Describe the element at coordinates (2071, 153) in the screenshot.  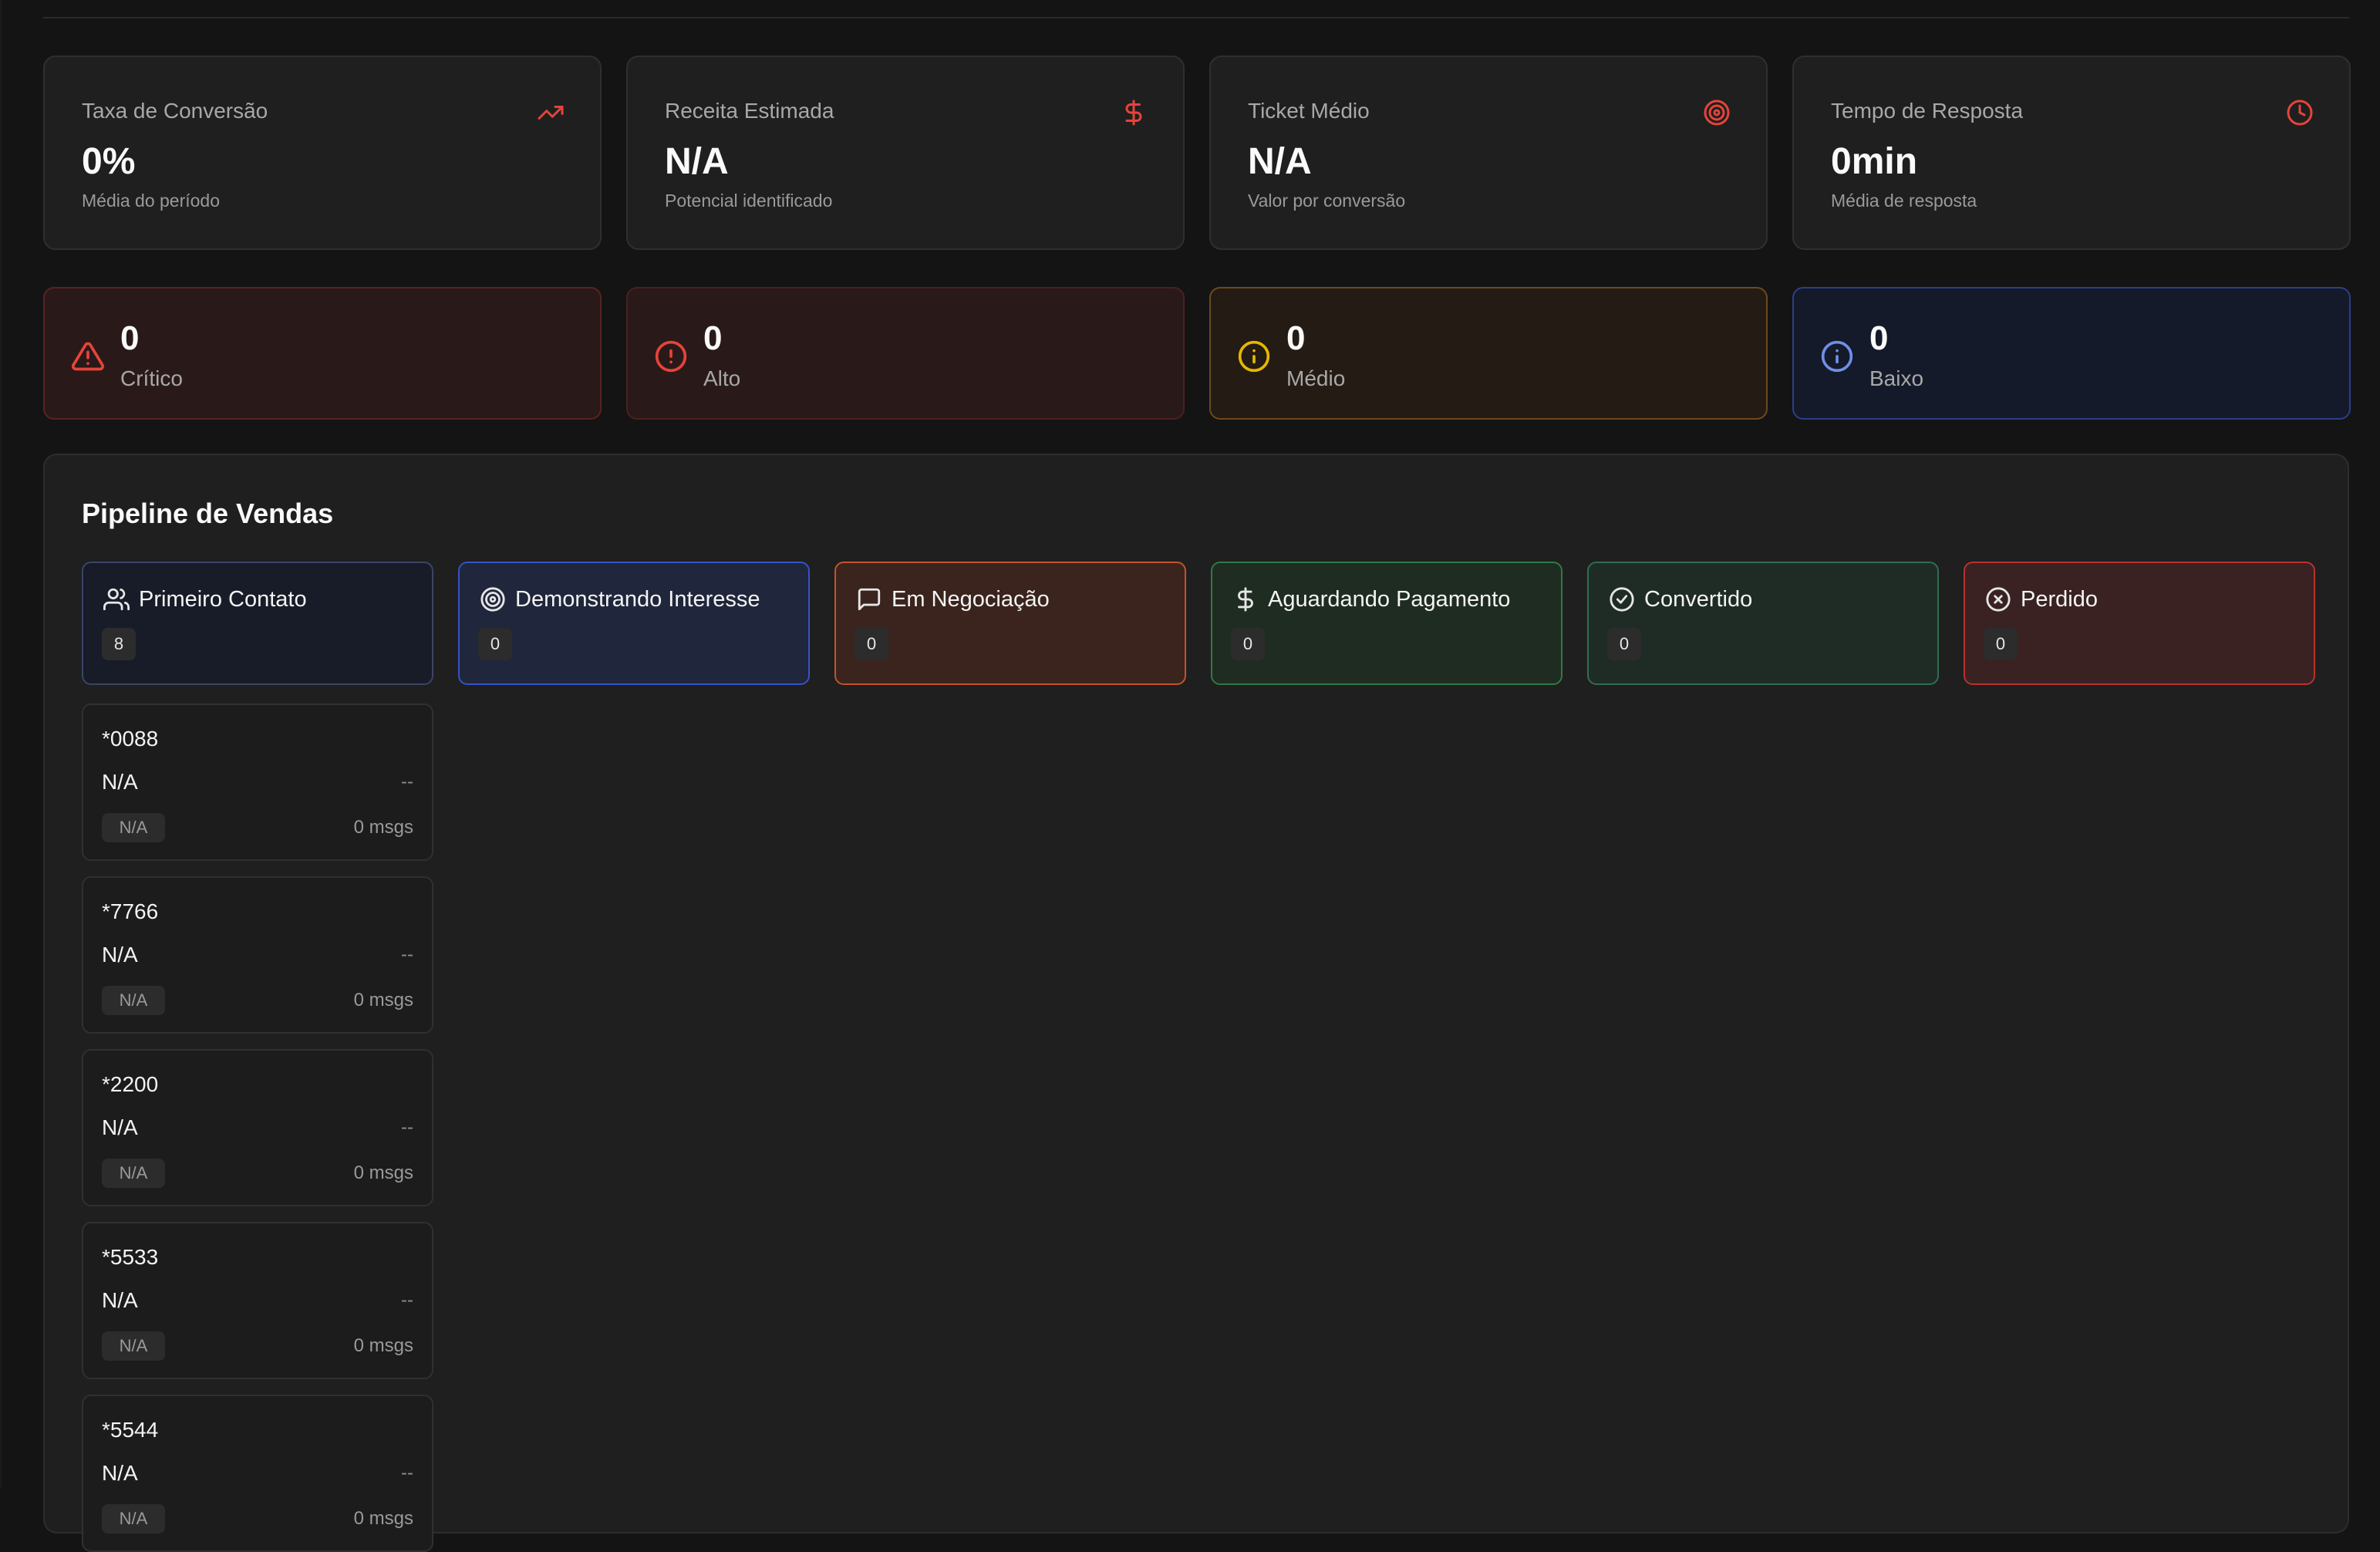
I see `kpi-card-response-time: Tempo de Resposta 0min Média de resposta` at that location.